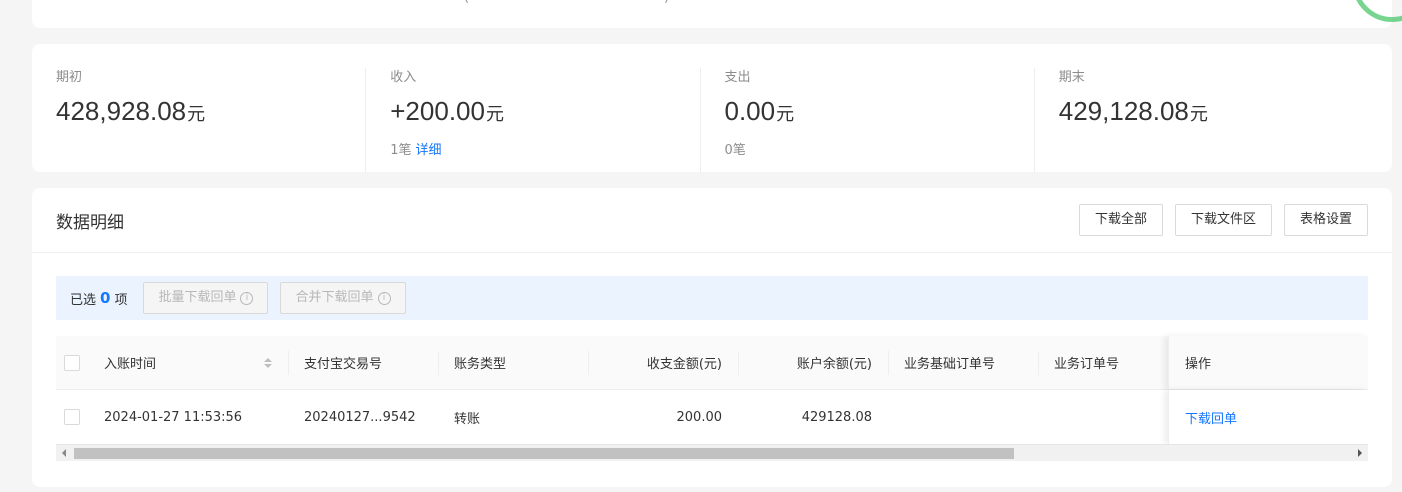 The image size is (1402, 492). Describe the element at coordinates (712, 14) in the screenshot. I see `top-card-partial: ( )` at that location.